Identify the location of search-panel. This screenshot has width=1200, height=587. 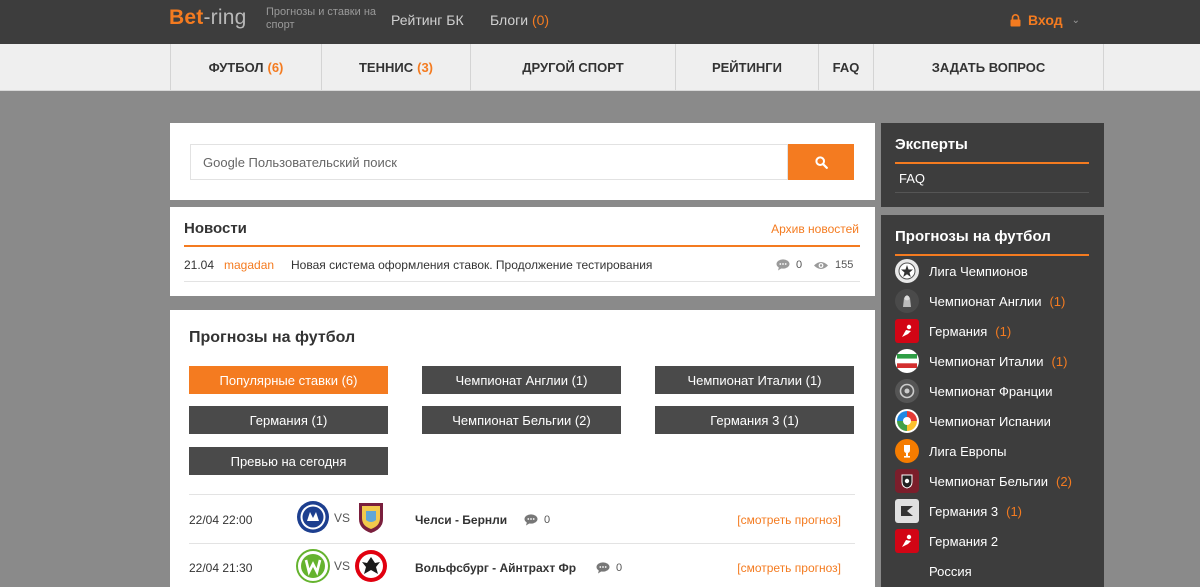
(522, 161).